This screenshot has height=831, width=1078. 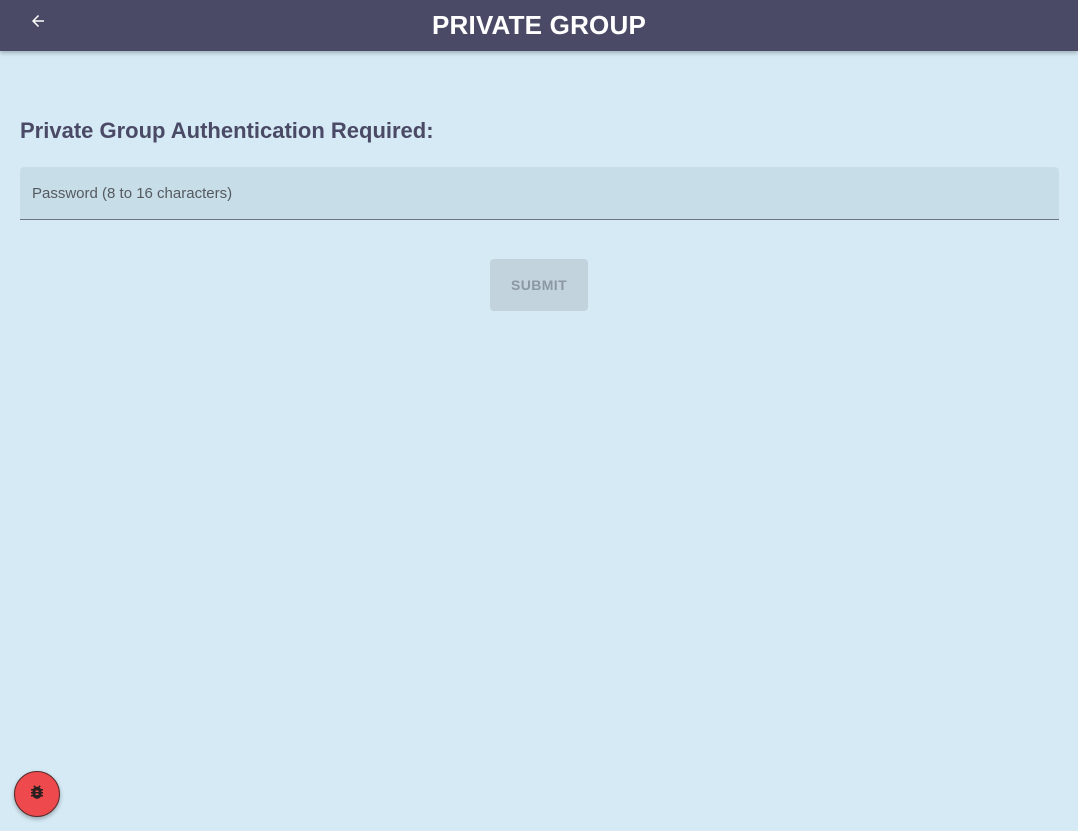 I want to click on back-button, so click(x=38, y=23).